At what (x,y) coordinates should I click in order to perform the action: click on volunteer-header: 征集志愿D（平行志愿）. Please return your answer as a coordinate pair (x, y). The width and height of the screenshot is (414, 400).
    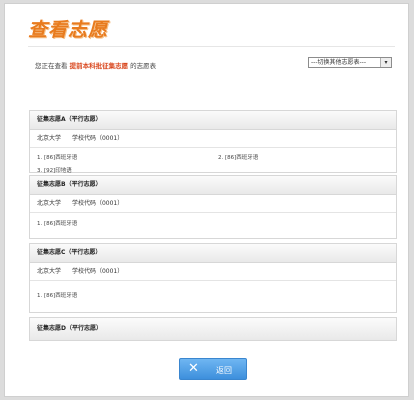
    Looking at the image, I should click on (213, 329).